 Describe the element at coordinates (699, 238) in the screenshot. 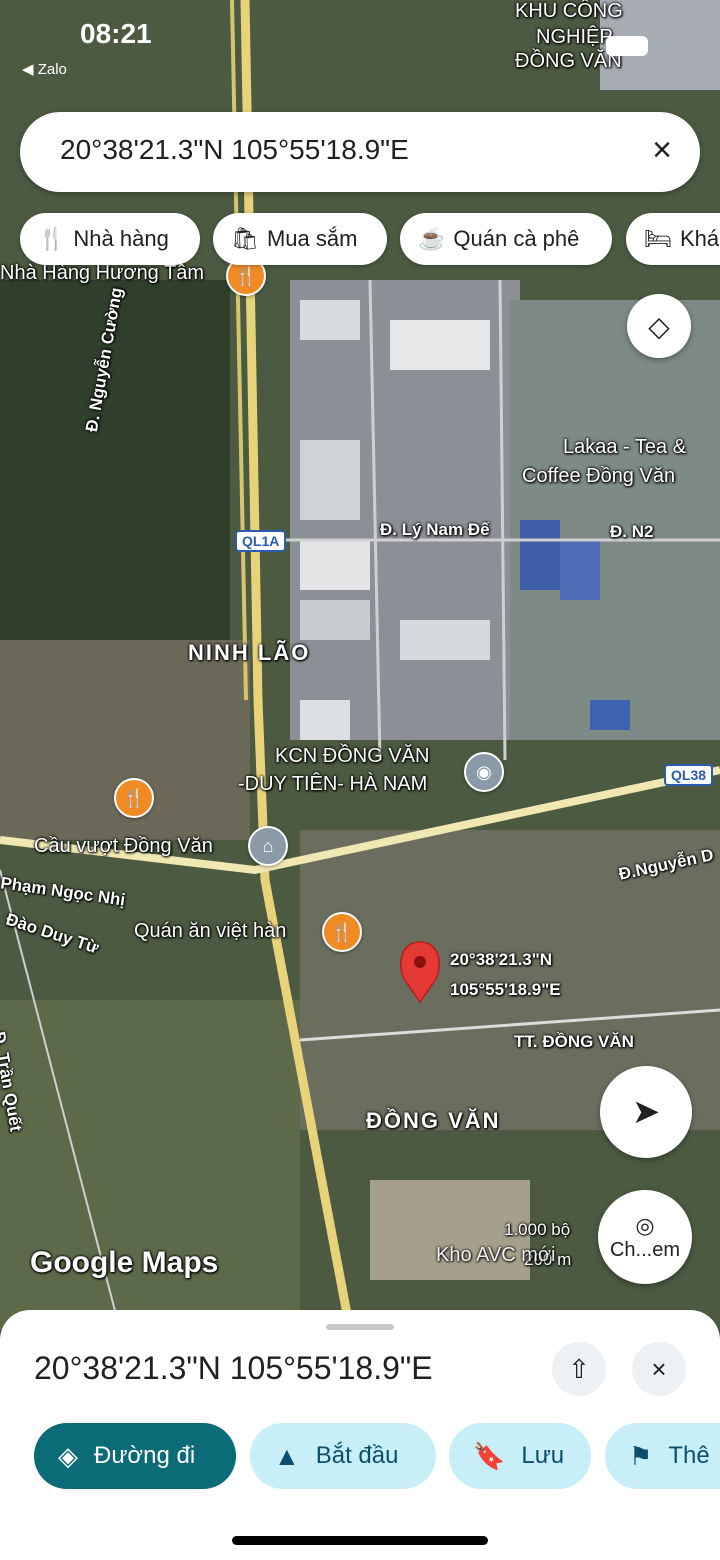

I see `chip-label: Khá` at that location.